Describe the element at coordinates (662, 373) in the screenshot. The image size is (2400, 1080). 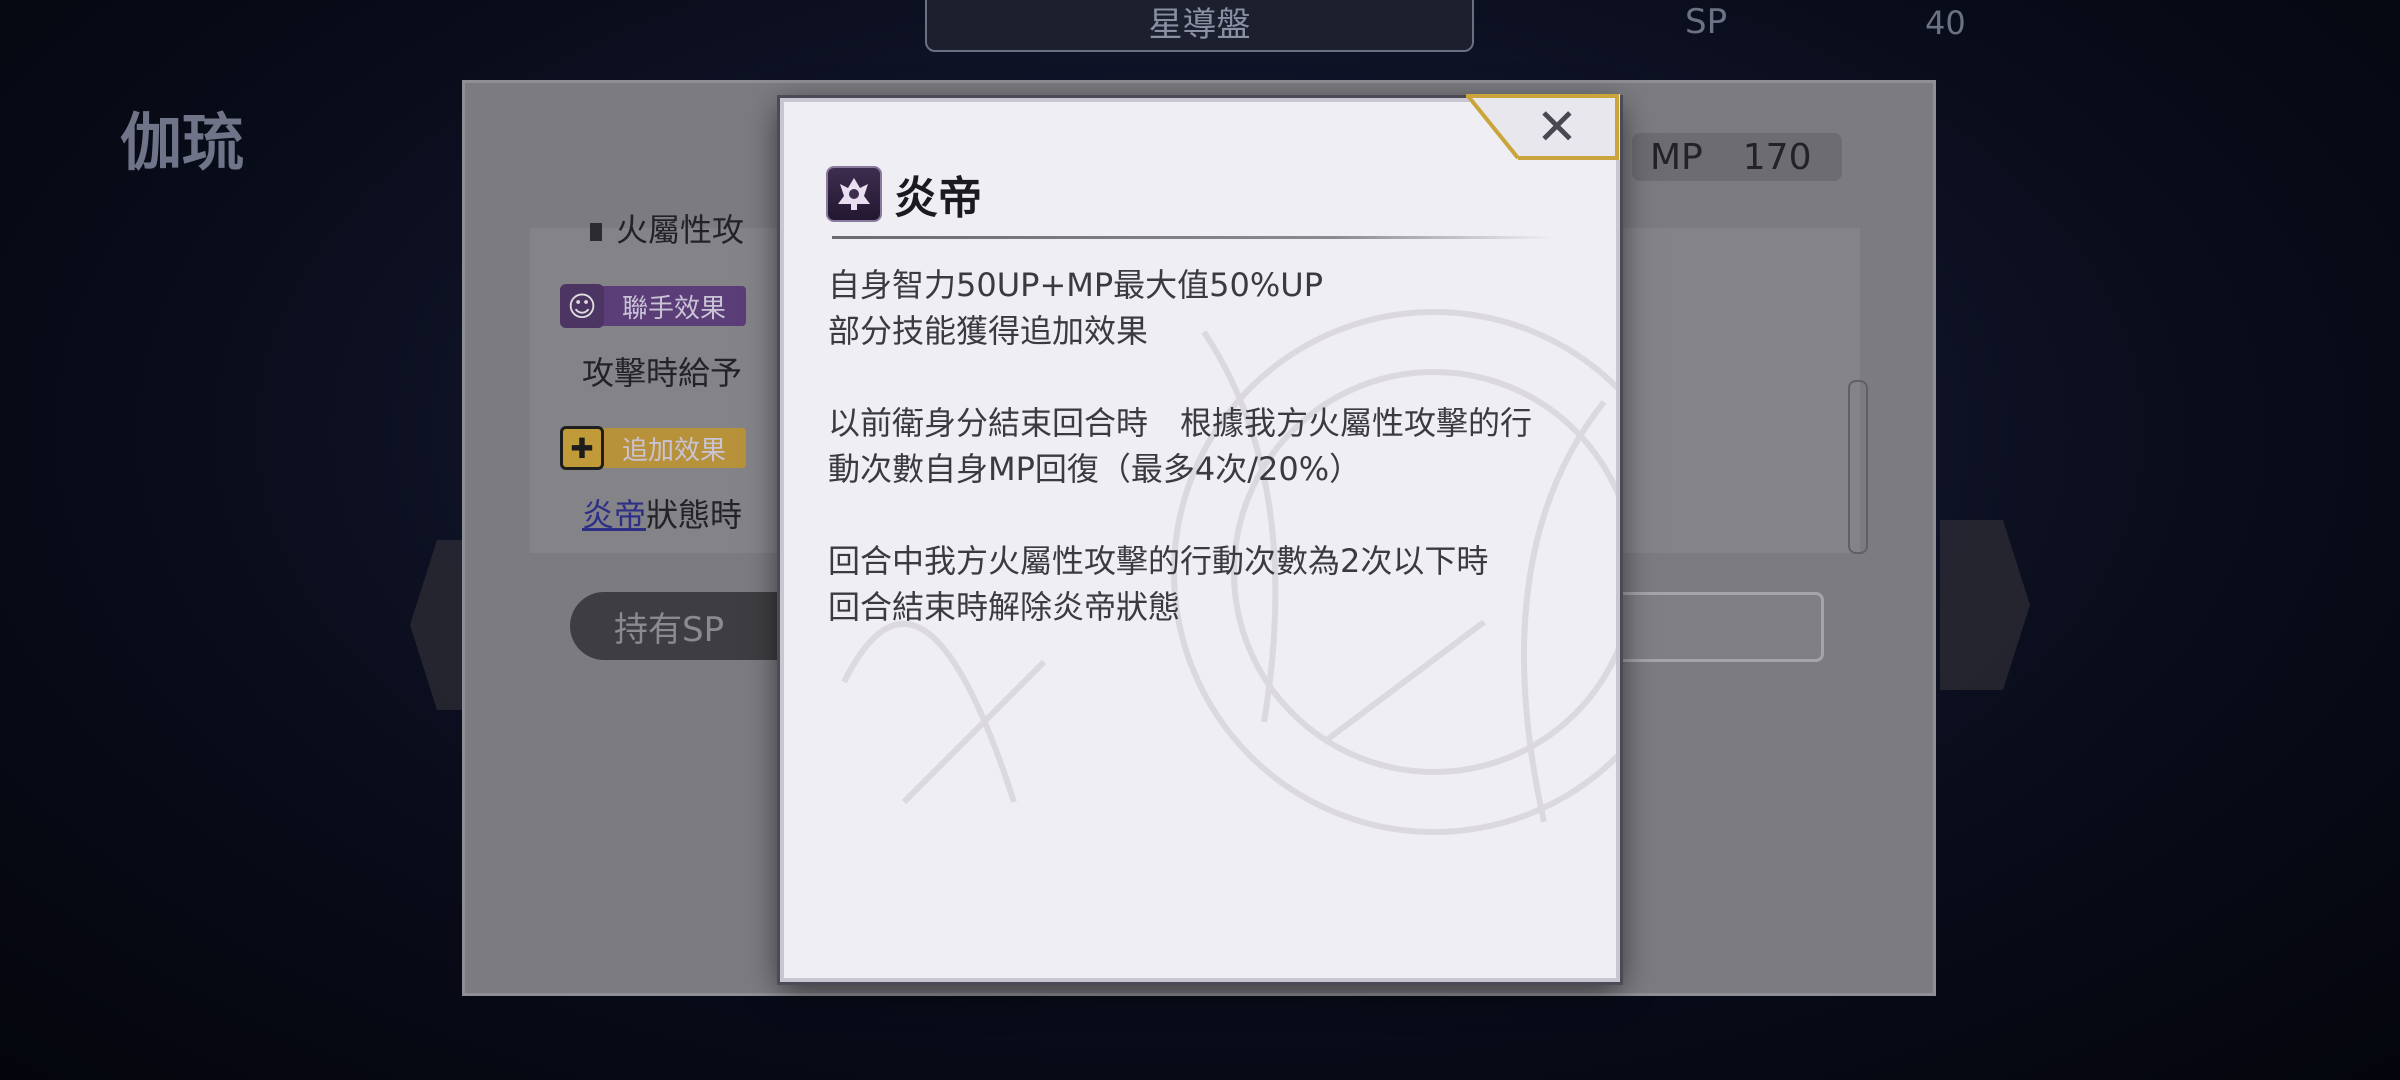
I see `team-effect-text: 攻擊時給予` at that location.